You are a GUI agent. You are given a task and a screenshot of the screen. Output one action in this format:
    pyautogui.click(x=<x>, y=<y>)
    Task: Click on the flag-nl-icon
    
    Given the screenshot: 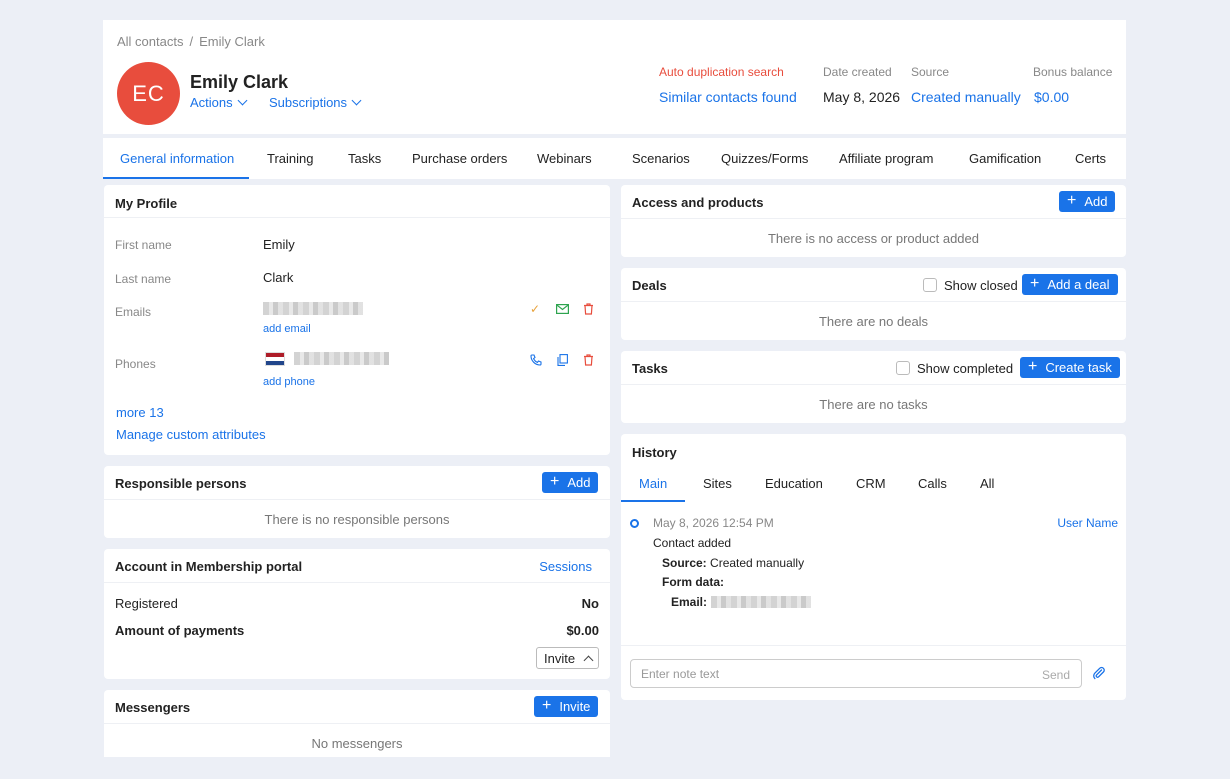 What is the action you would take?
    pyautogui.click(x=275, y=359)
    